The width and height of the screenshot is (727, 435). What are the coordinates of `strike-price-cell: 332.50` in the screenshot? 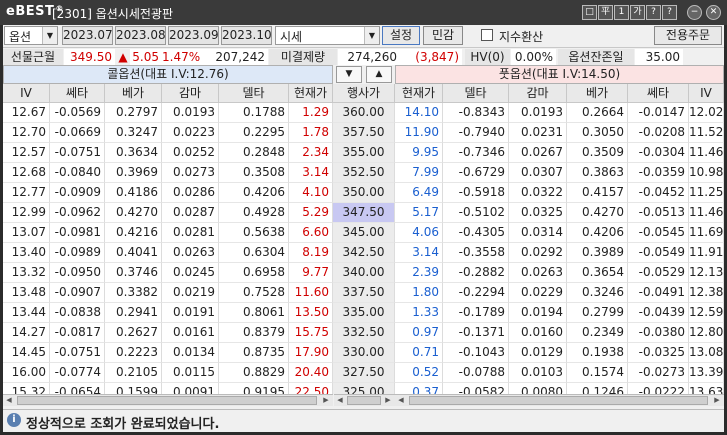 It's located at (364, 333).